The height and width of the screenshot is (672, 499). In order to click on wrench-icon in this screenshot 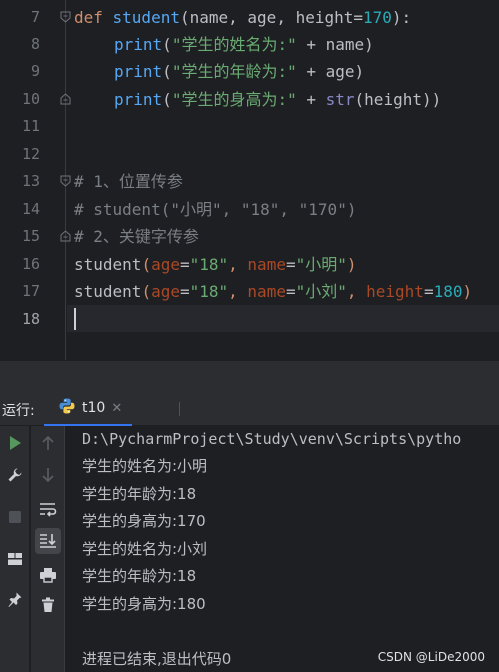, I will do `click(15, 475)`.